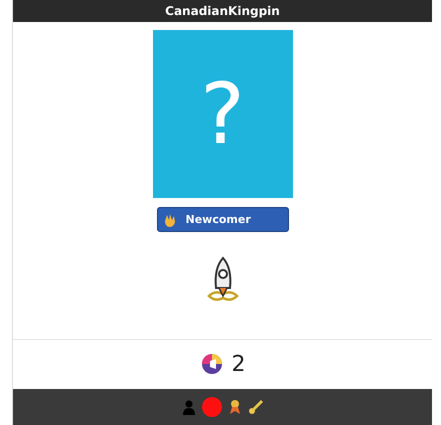  Describe the element at coordinates (212, 364) in the screenshot. I see `reaction-icon` at that location.